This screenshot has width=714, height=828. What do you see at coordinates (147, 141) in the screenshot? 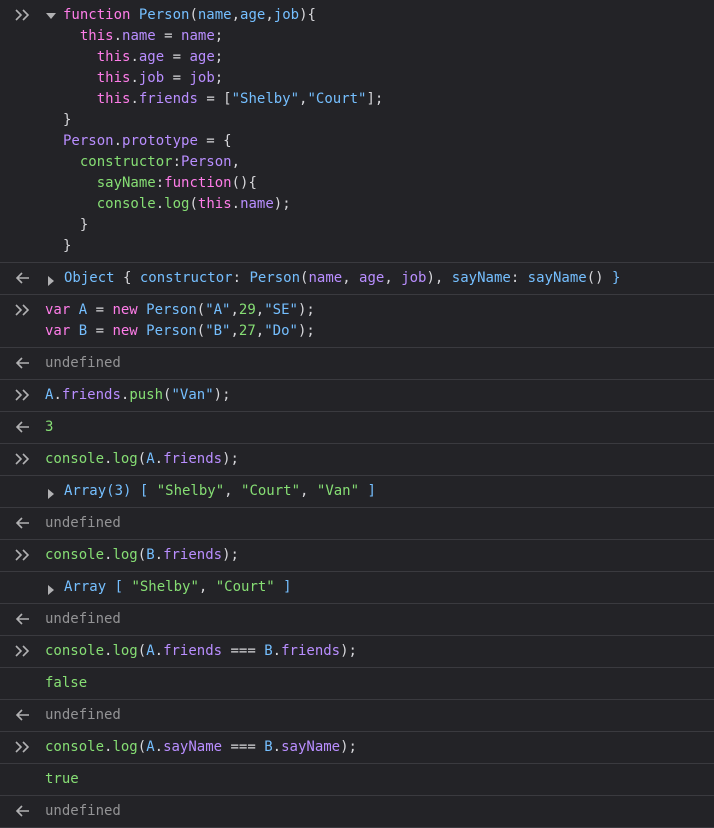
I see `code-line: Person.prototype = {` at bounding box center [147, 141].